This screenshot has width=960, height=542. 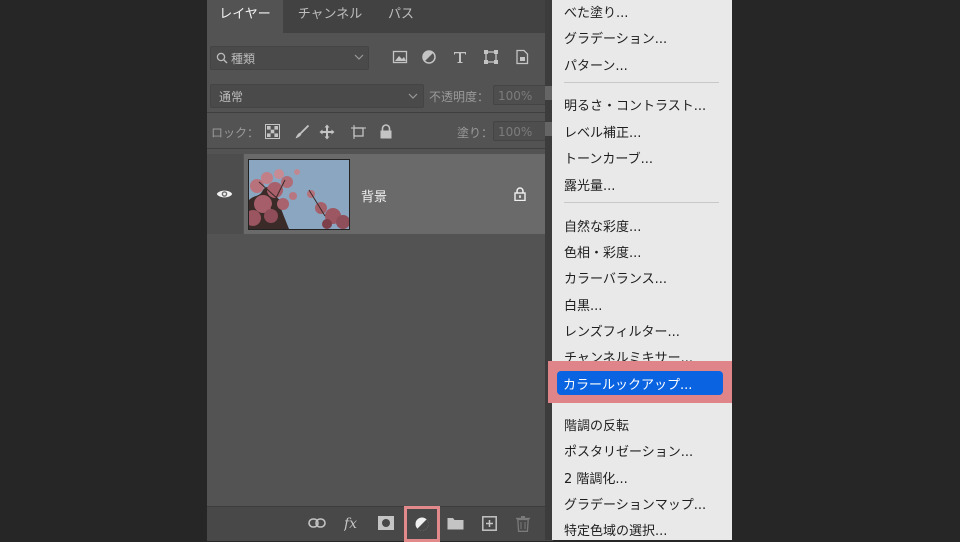 I want to click on menu-item-invert: 階調の反転, so click(x=596, y=424).